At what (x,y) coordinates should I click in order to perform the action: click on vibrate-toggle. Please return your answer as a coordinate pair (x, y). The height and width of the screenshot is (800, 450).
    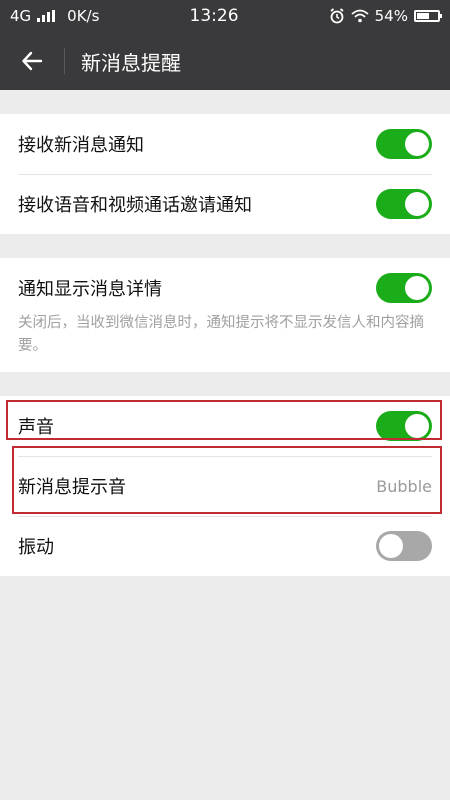
    Looking at the image, I should click on (404, 546).